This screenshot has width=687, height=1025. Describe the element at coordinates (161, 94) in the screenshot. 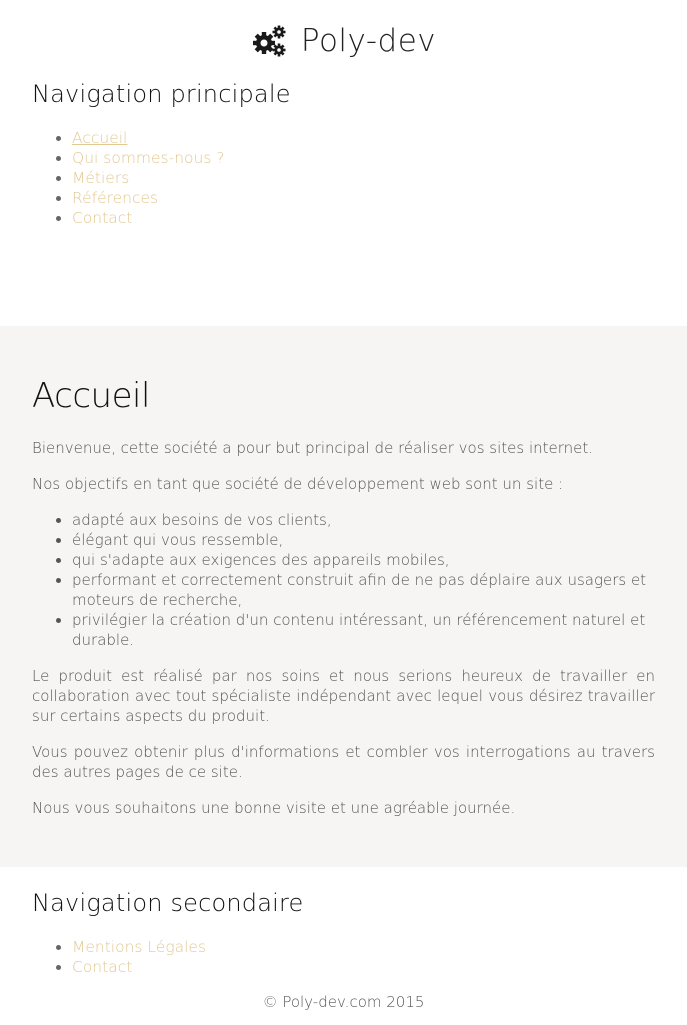

I see `primary-nav-heading: Navigation principale` at that location.